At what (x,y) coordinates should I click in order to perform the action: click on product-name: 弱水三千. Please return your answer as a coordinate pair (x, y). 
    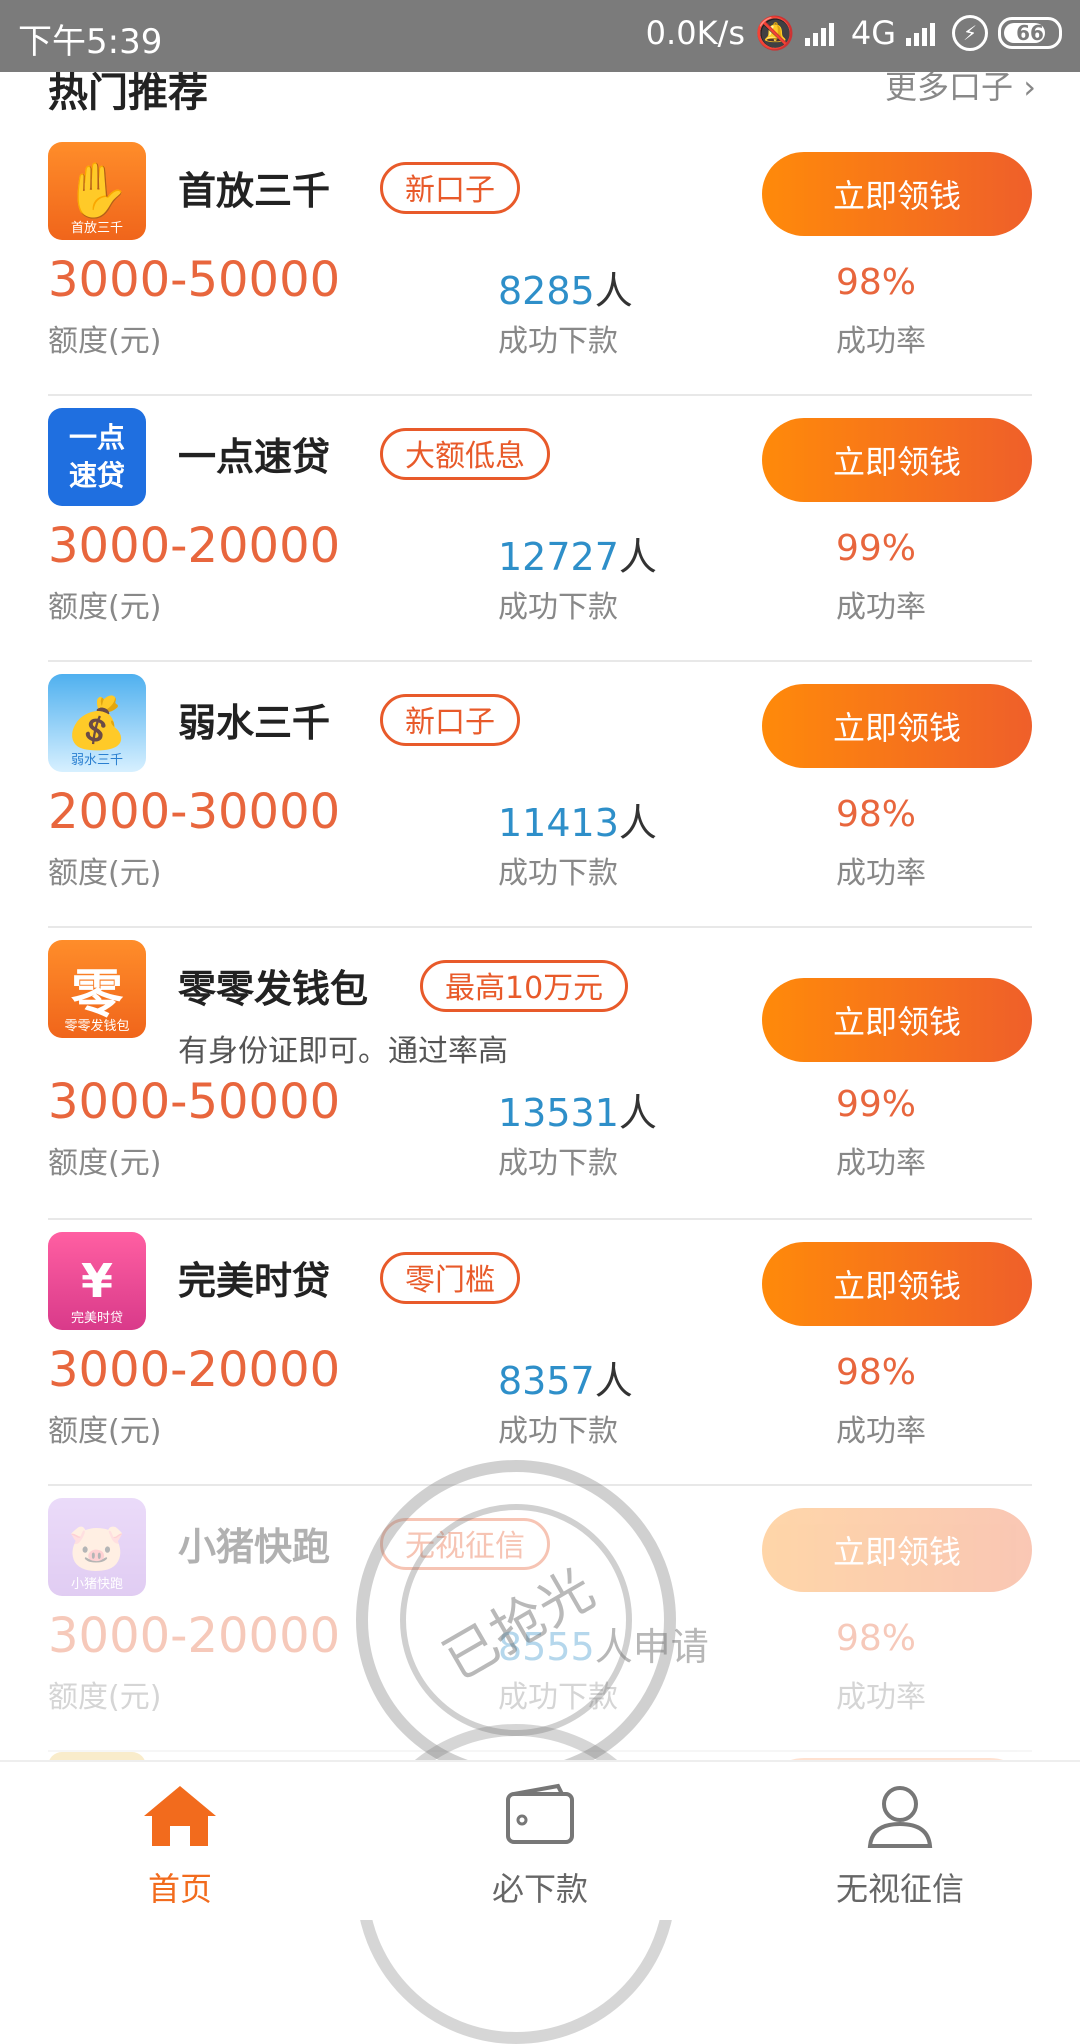
    Looking at the image, I should click on (254, 723).